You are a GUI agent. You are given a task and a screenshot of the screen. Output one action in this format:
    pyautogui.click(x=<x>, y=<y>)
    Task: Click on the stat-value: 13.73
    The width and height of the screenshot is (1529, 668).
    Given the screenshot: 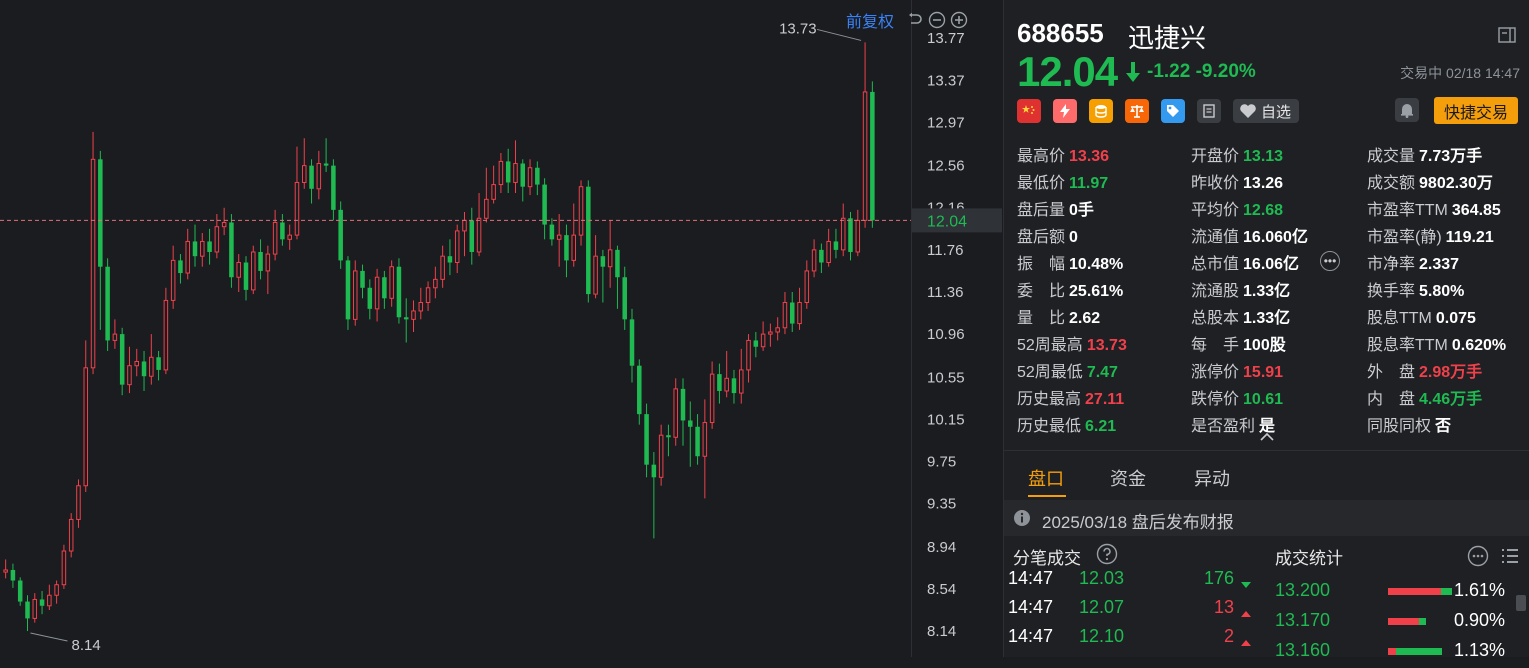 What is the action you would take?
    pyautogui.click(x=1106, y=345)
    